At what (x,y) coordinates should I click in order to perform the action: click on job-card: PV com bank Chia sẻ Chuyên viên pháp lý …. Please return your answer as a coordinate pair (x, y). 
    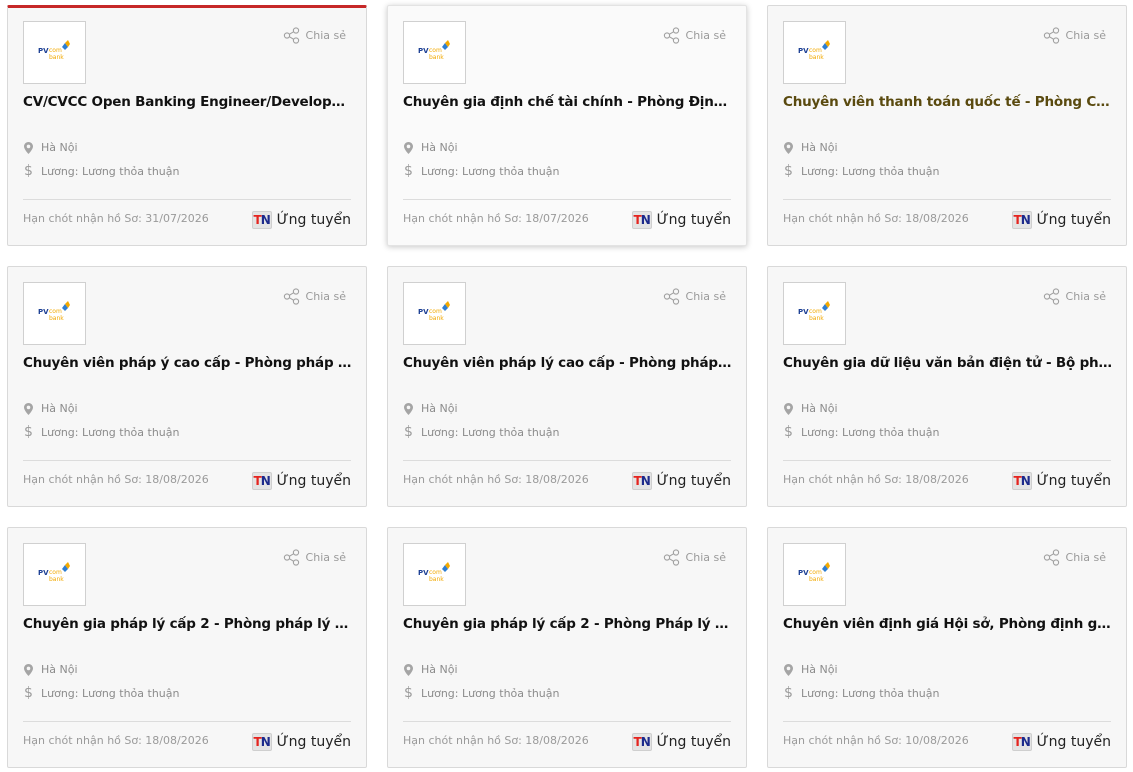
    Looking at the image, I should click on (567, 386).